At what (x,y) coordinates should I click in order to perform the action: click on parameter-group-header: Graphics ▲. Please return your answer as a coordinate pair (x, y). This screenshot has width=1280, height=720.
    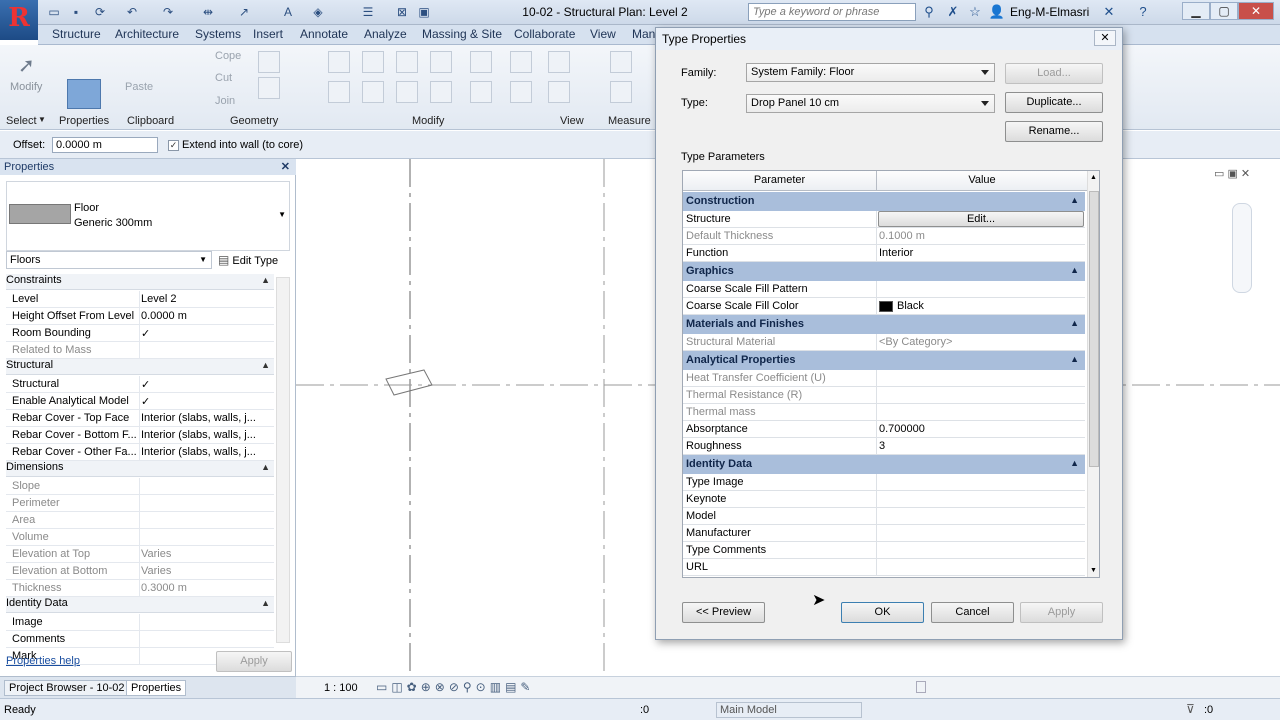
    Looking at the image, I should click on (884, 271).